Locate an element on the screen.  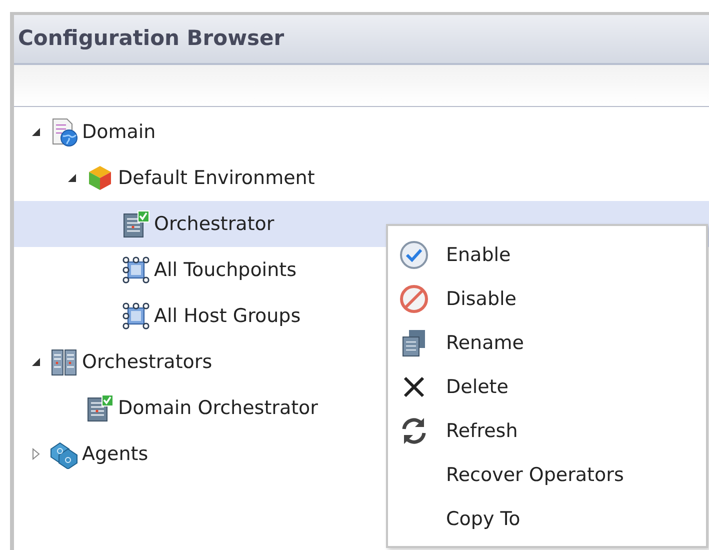
menu-item: Delete is located at coordinates (547, 387).